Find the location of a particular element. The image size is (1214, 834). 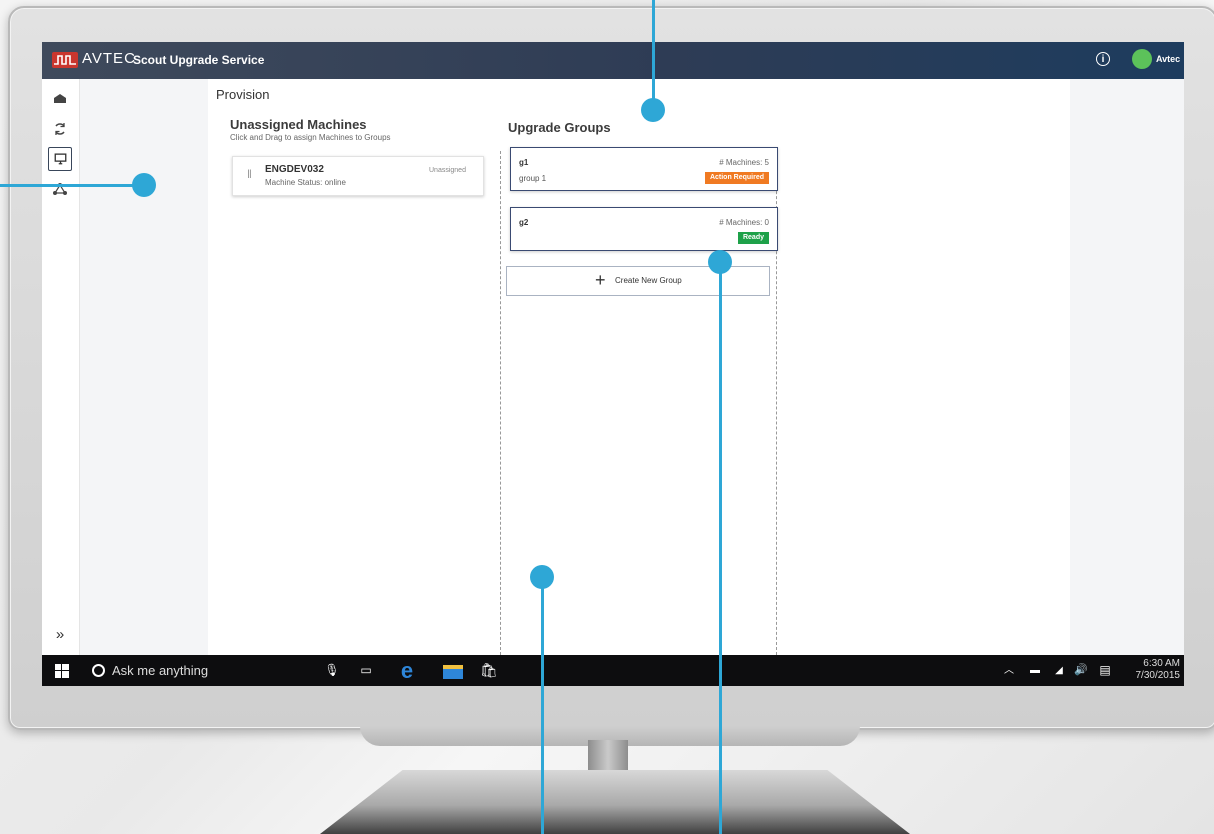

monitor-stand-base is located at coordinates (615, 802).